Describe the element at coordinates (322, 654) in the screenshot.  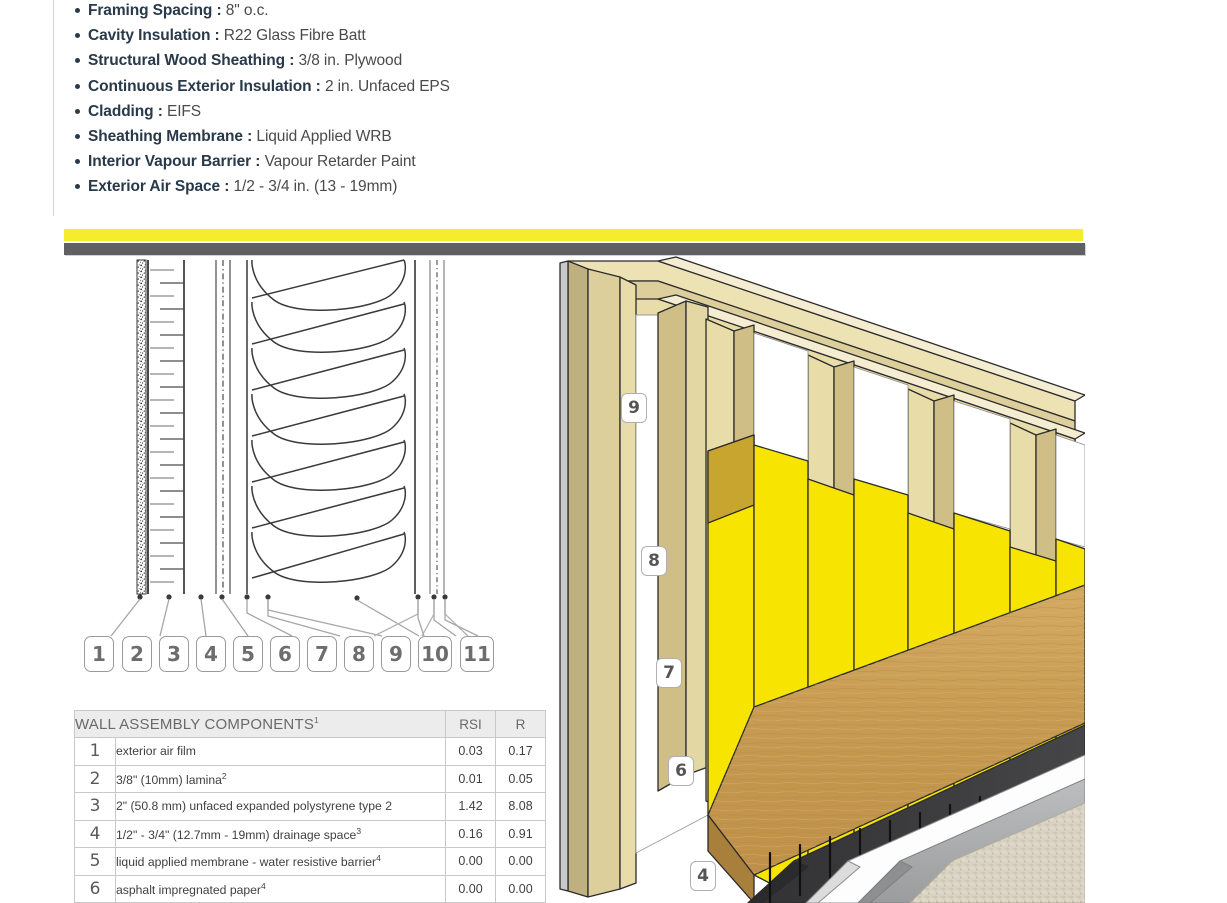
I see `callout-badge-7: 7` at that location.